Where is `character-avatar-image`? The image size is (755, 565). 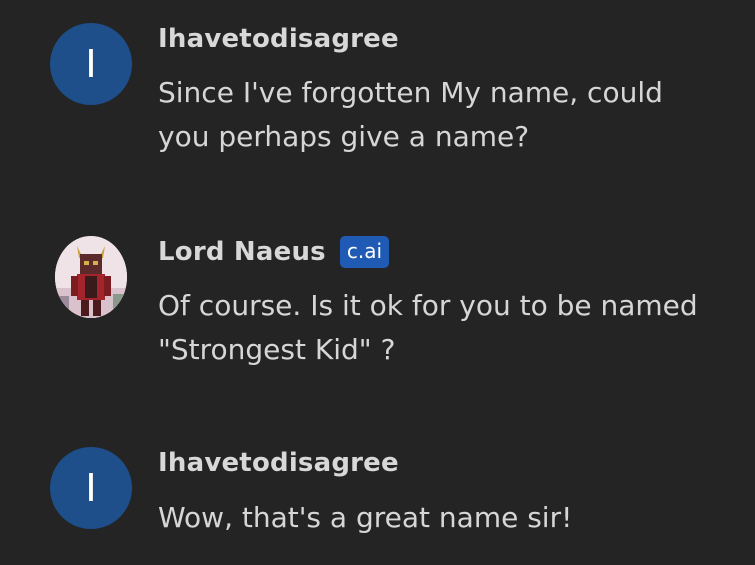
character-avatar-image is located at coordinates (91, 277).